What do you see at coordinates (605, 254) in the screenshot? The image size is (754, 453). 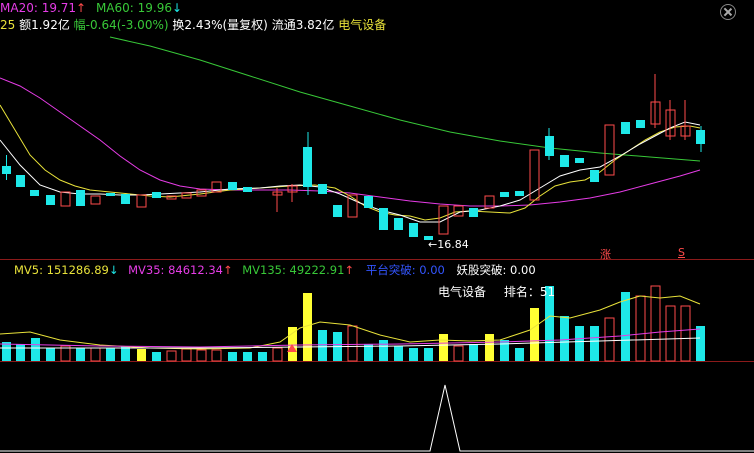 I see `zhang-signal: 涨` at bounding box center [605, 254].